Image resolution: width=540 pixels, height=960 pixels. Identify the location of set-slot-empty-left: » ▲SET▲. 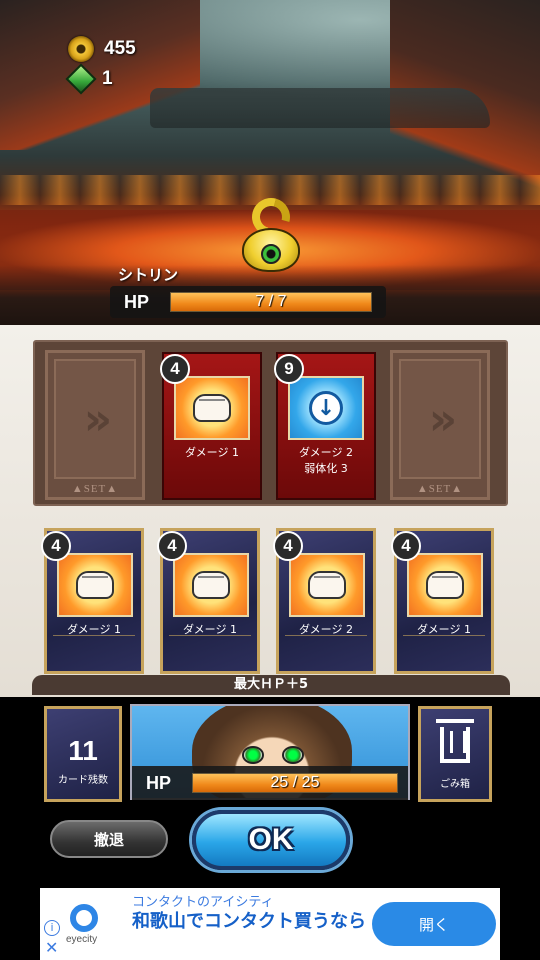
(95, 425).